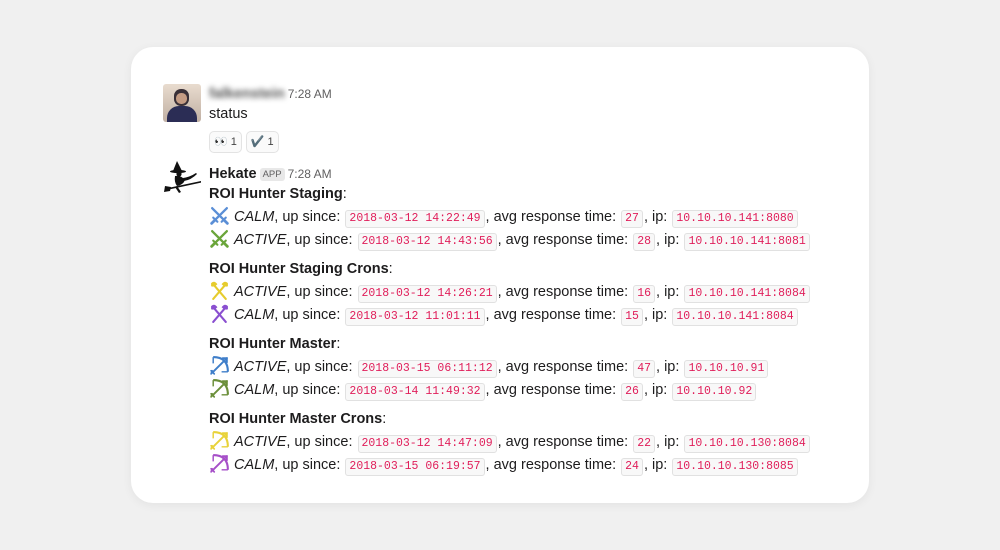 The image size is (1000, 550). Describe the element at coordinates (427, 369) in the screenshot. I see `up-since-value: 2018-03-15 06:11:12` at that location.